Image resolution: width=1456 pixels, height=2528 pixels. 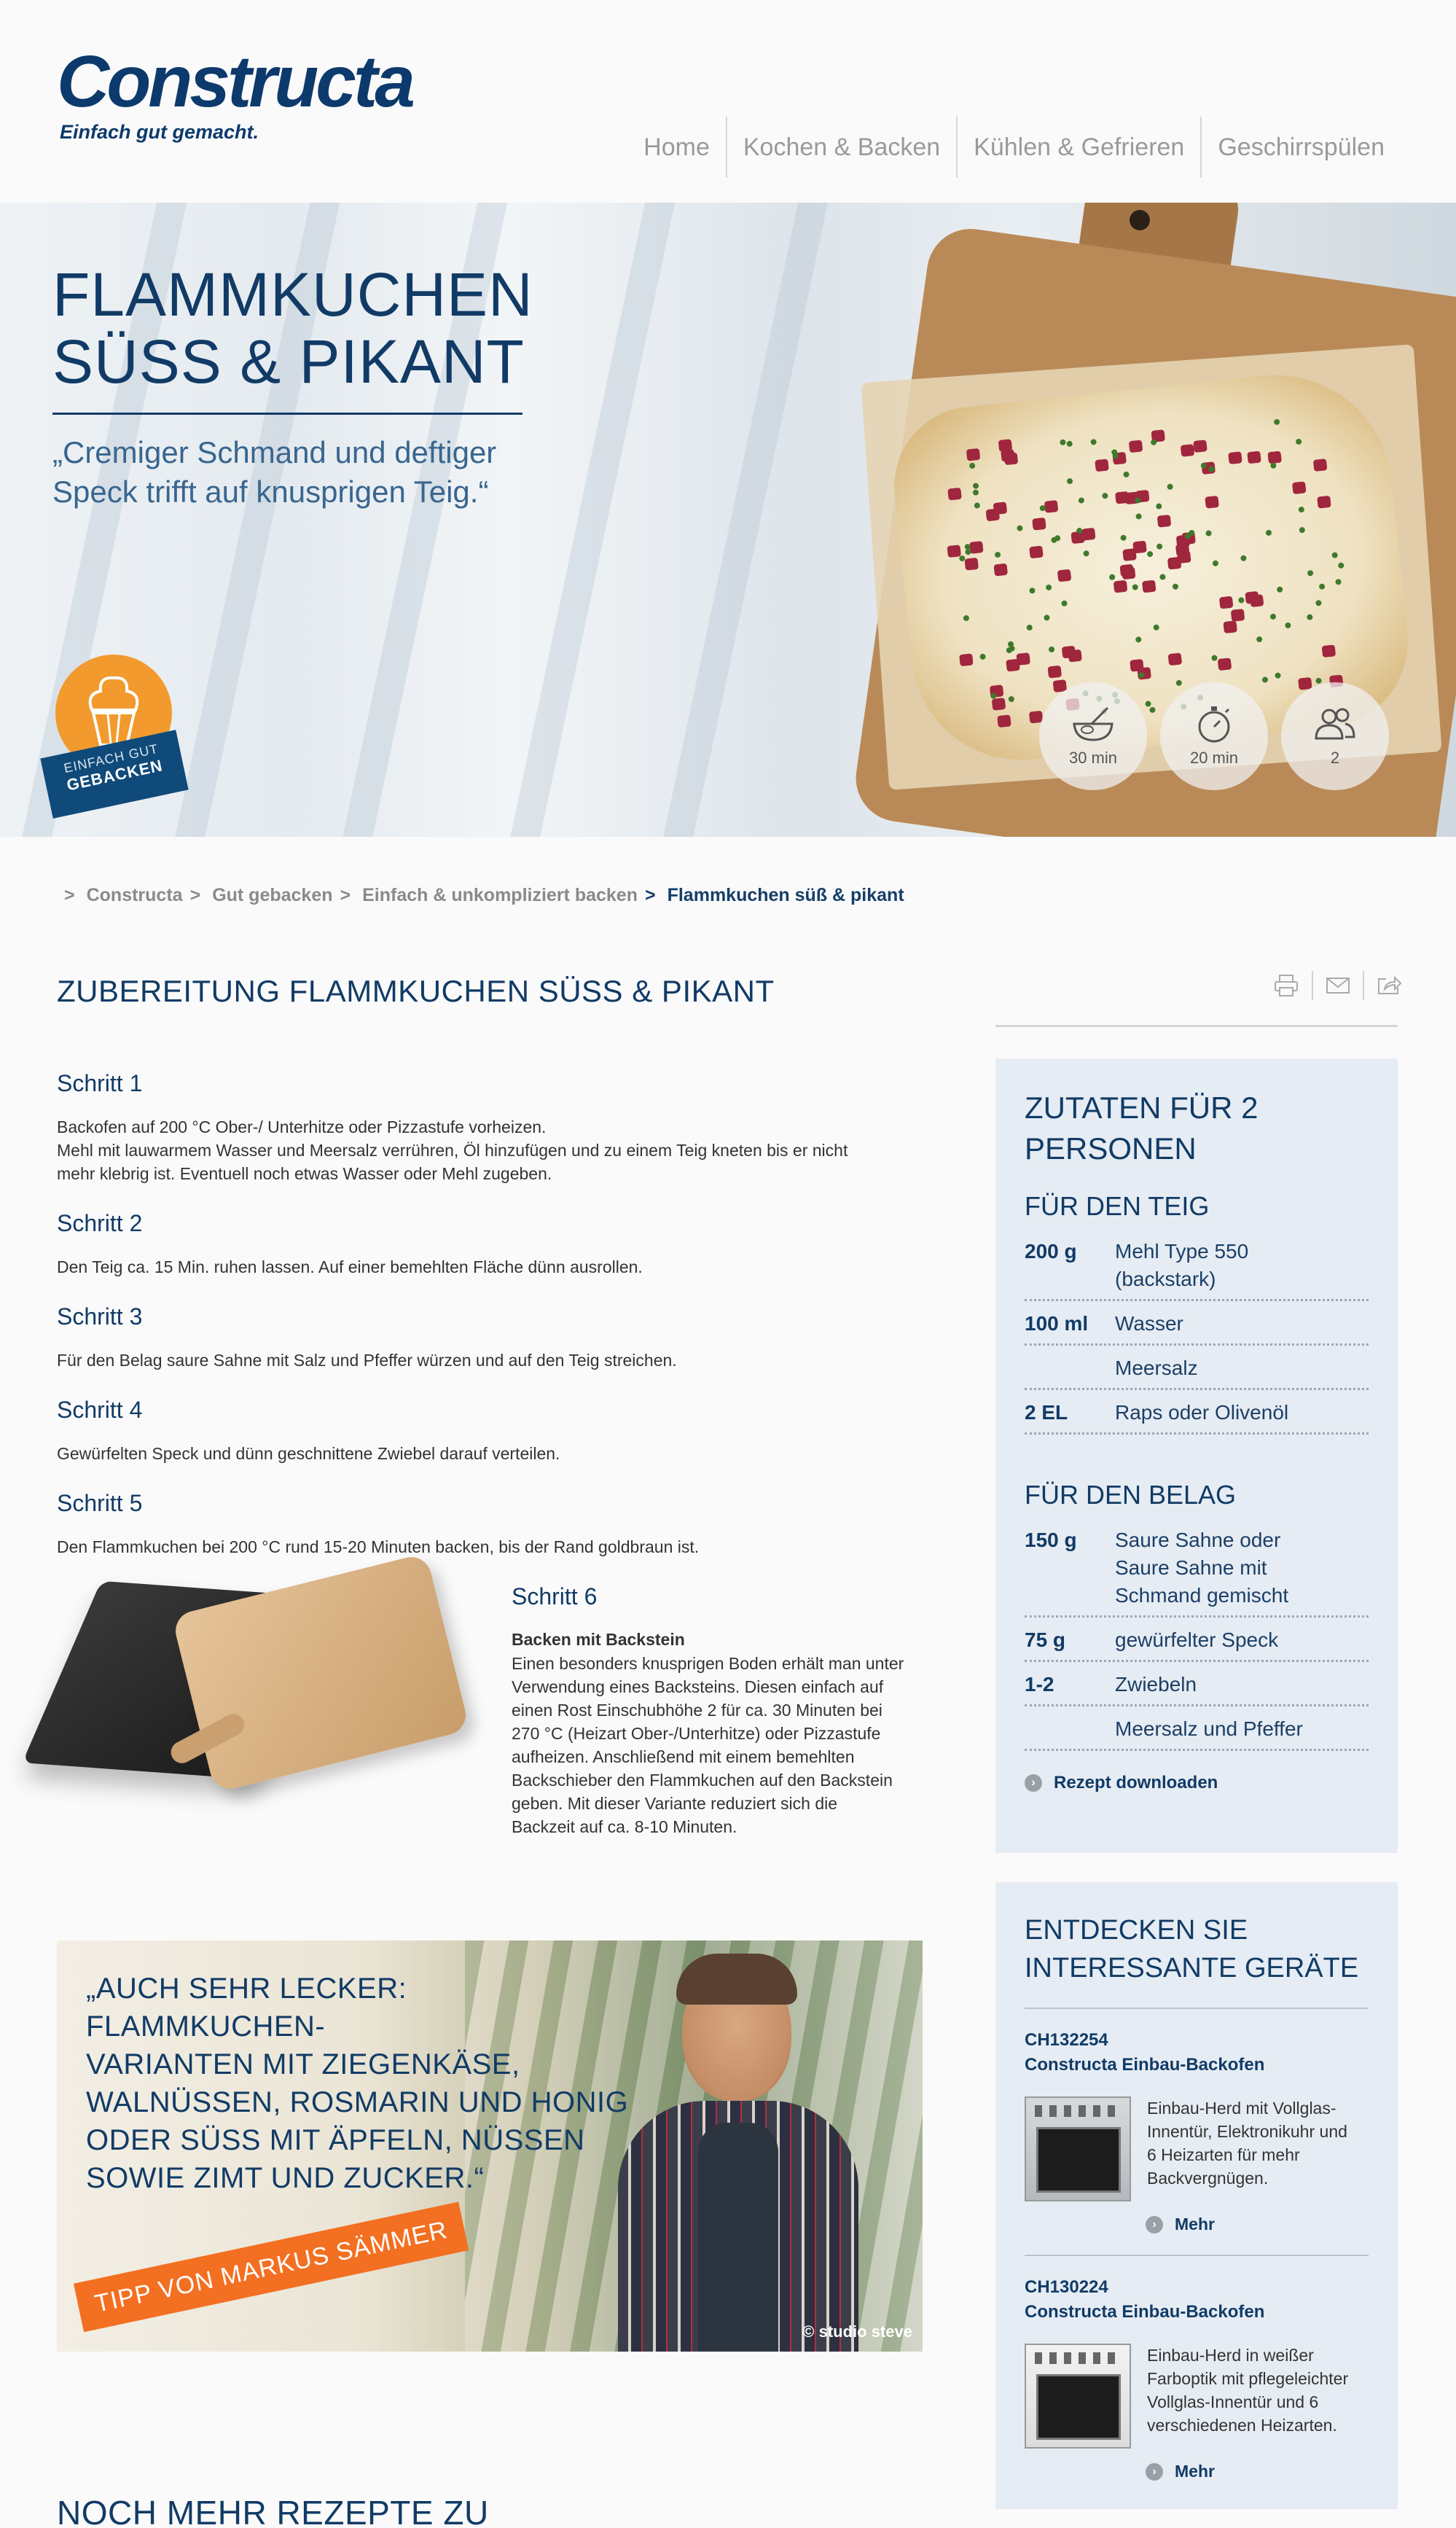 What do you see at coordinates (1214, 724) in the screenshot?
I see `stopwatch-icon` at bounding box center [1214, 724].